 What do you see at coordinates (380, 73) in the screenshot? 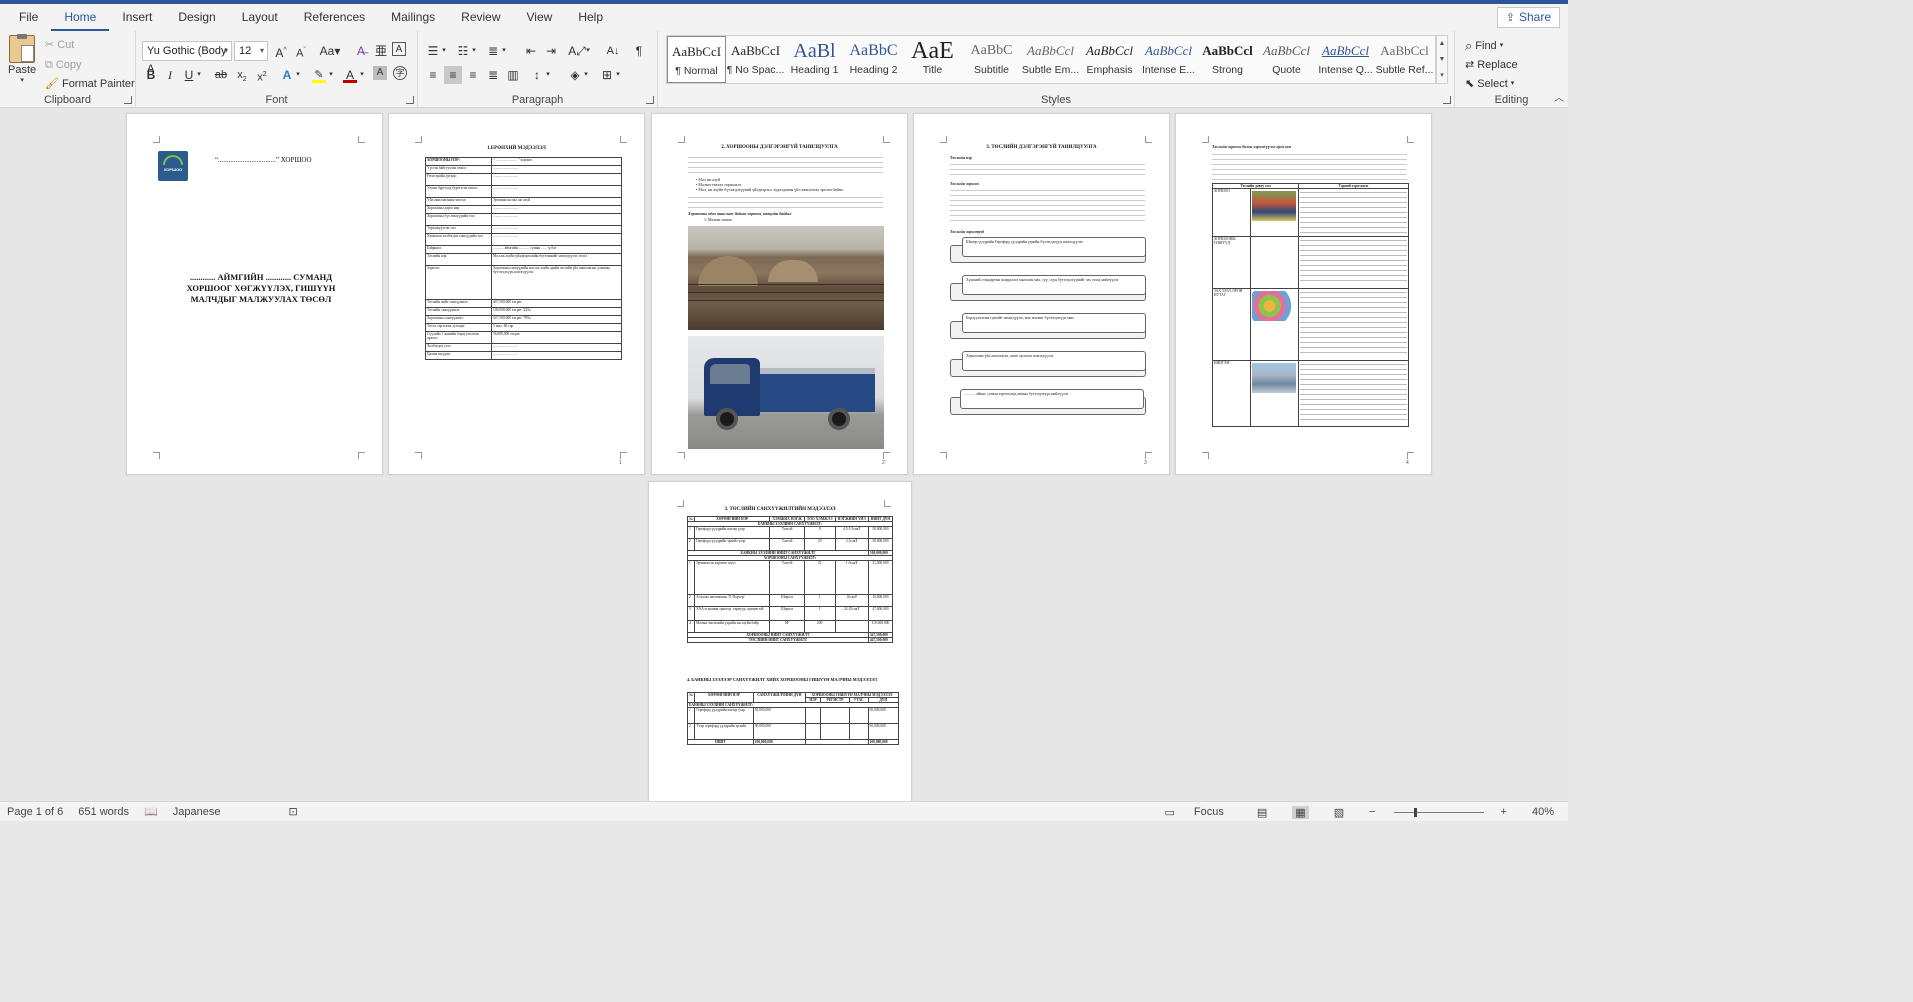
I see `character-shading-icon: A` at bounding box center [380, 73].